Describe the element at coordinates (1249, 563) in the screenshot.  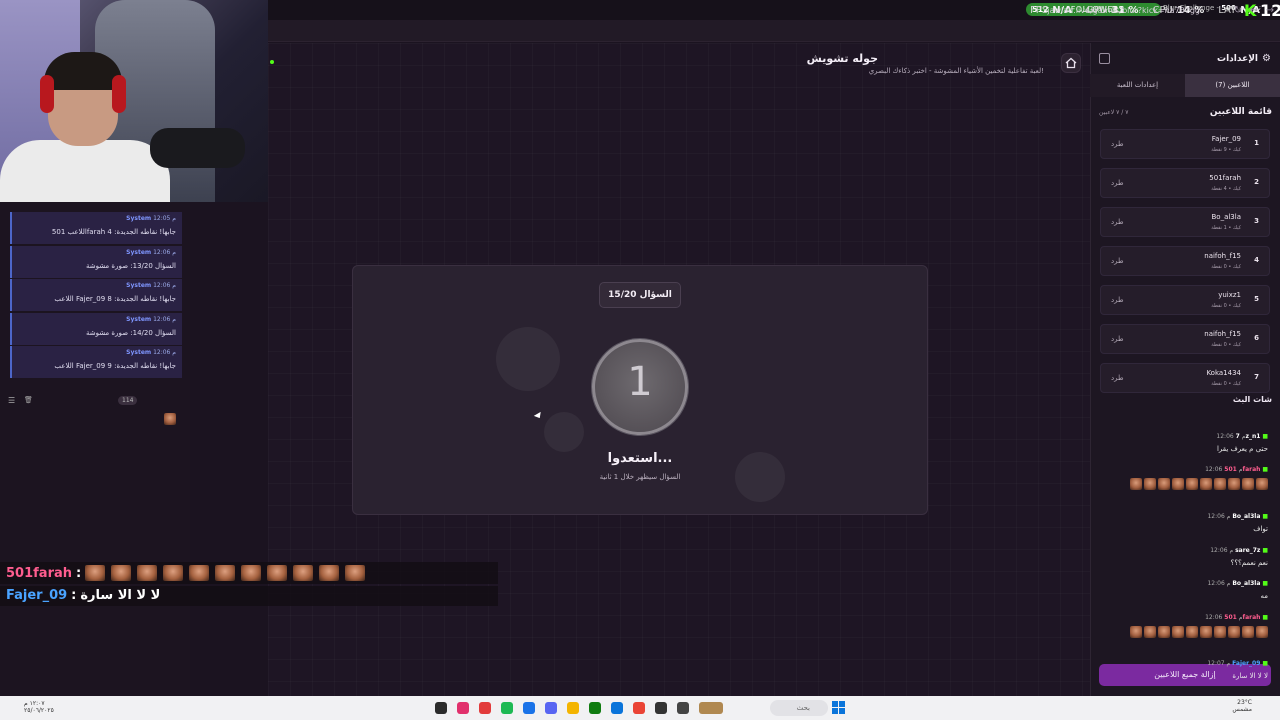
I see `chat-message-text: نعم نعمم؟؟؟` at that location.